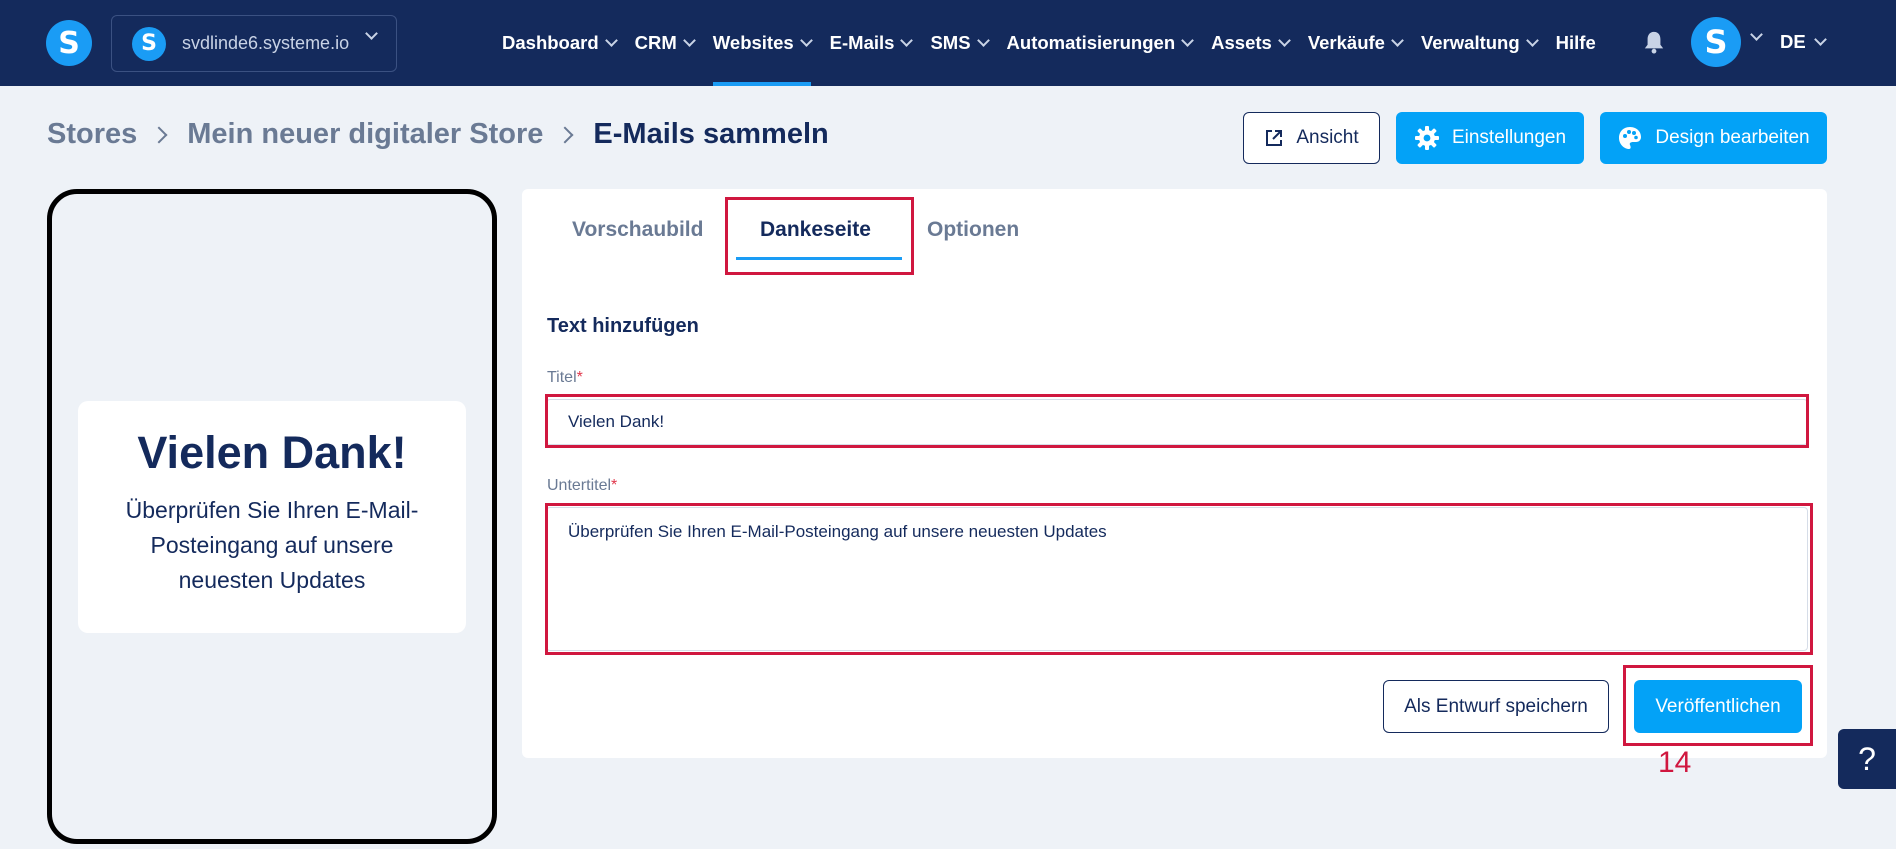 Image resolution: width=1896 pixels, height=849 pixels. I want to click on external-link-icon, so click(1274, 138).